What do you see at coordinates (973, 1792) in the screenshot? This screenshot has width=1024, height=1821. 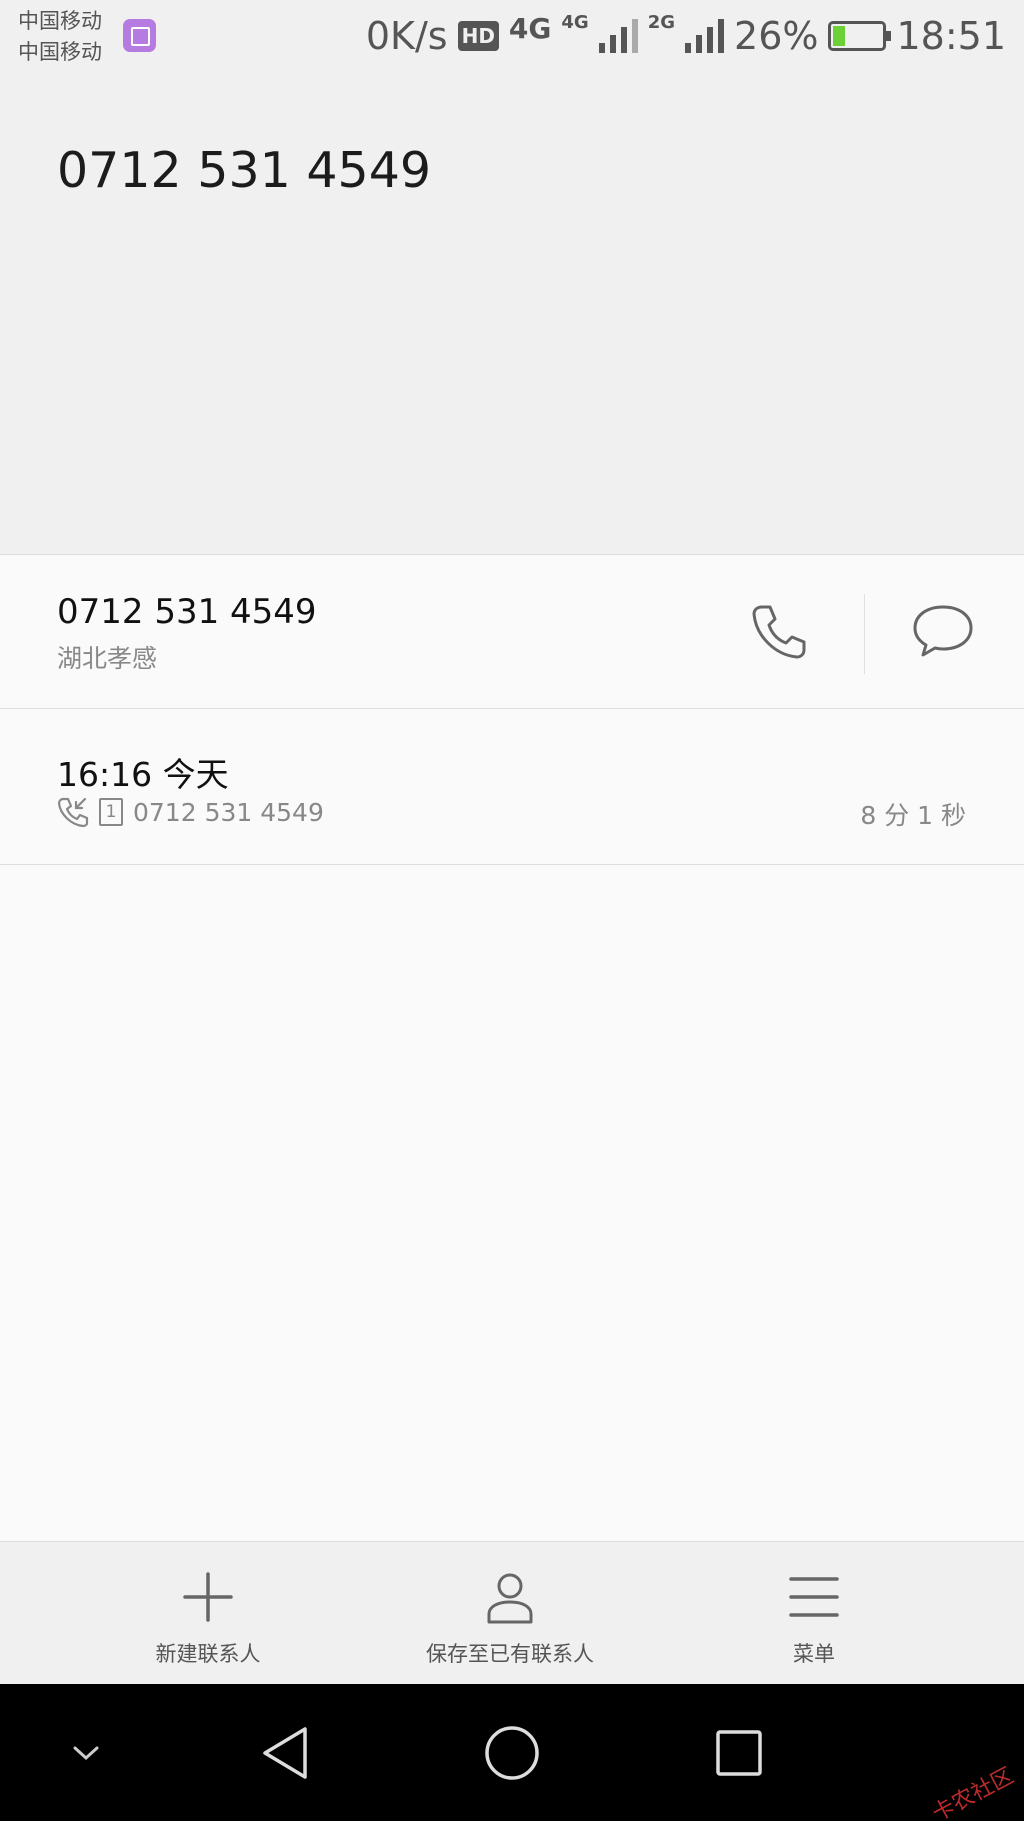 I see `watermark-logo: 卡农社区` at bounding box center [973, 1792].